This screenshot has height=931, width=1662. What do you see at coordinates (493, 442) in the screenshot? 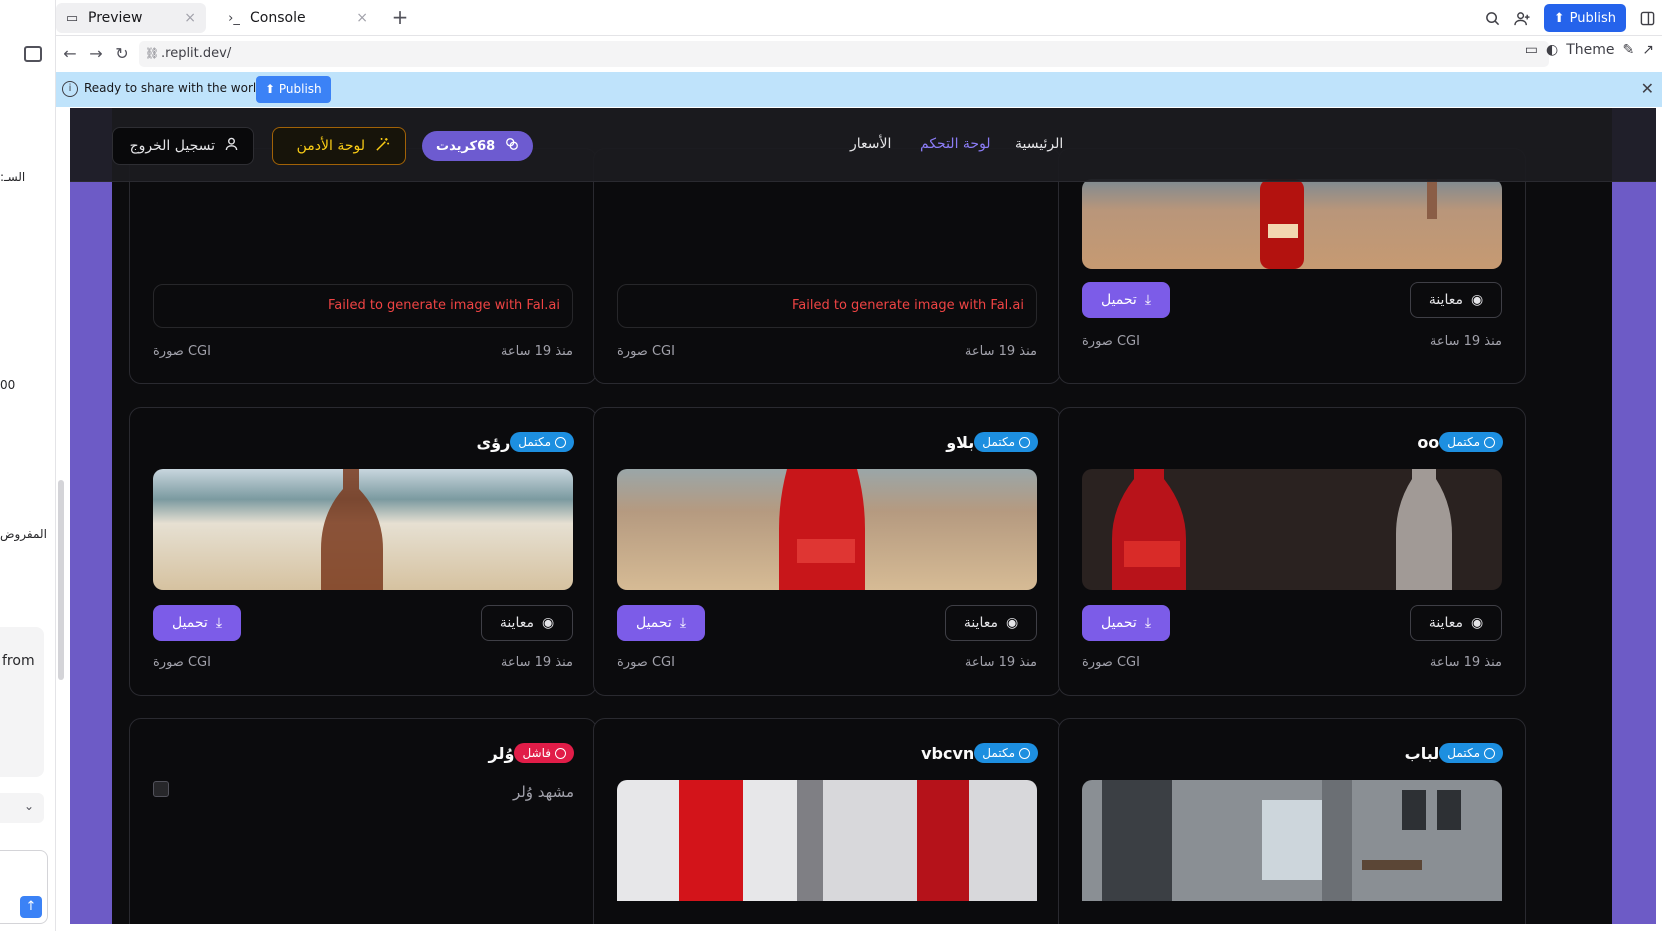
I see `card-title: رؤى` at bounding box center [493, 442].